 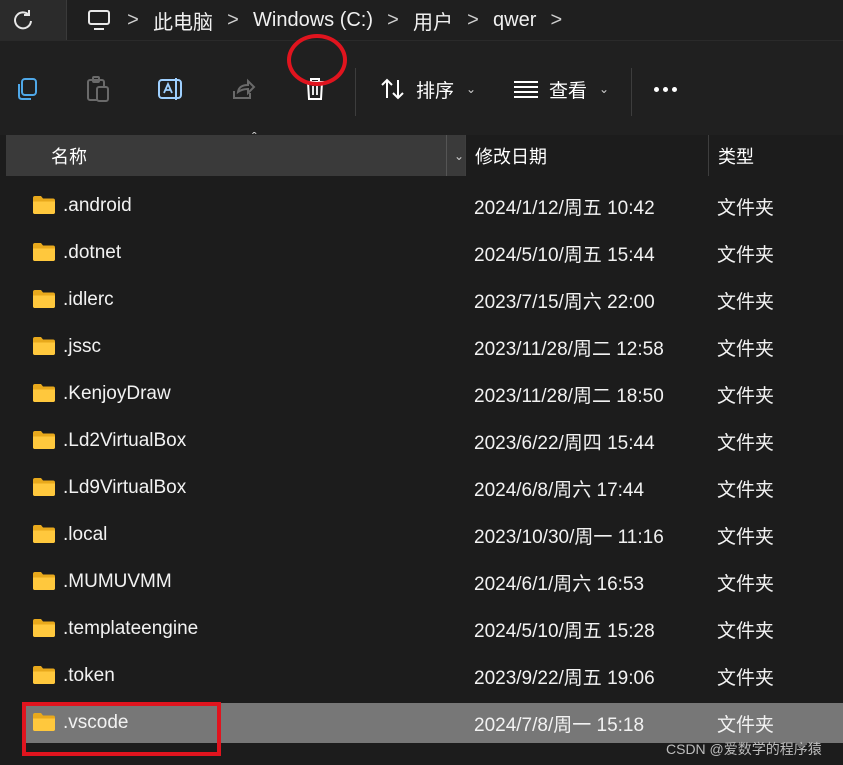 I want to click on file-modified-date: 2023/6/22/周四 15:44, so click(x=564, y=443).